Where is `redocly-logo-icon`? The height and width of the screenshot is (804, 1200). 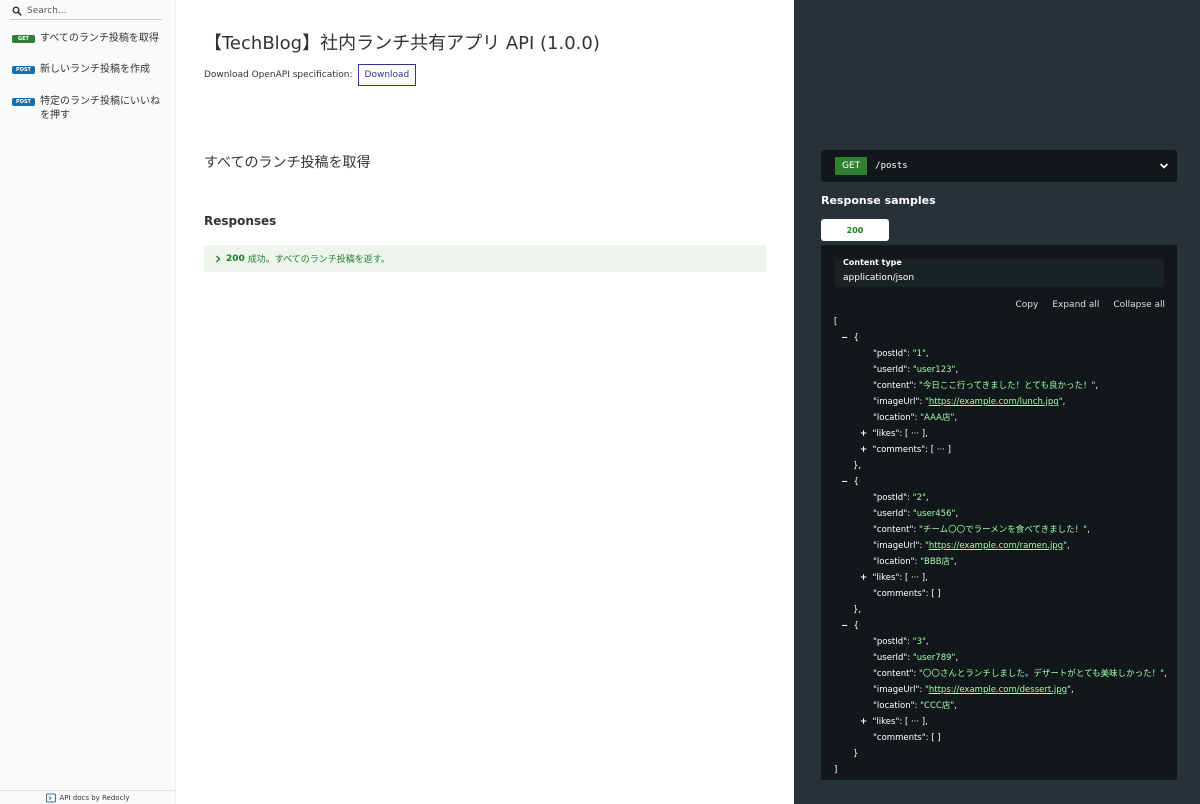 redocly-logo-icon is located at coordinates (51, 797).